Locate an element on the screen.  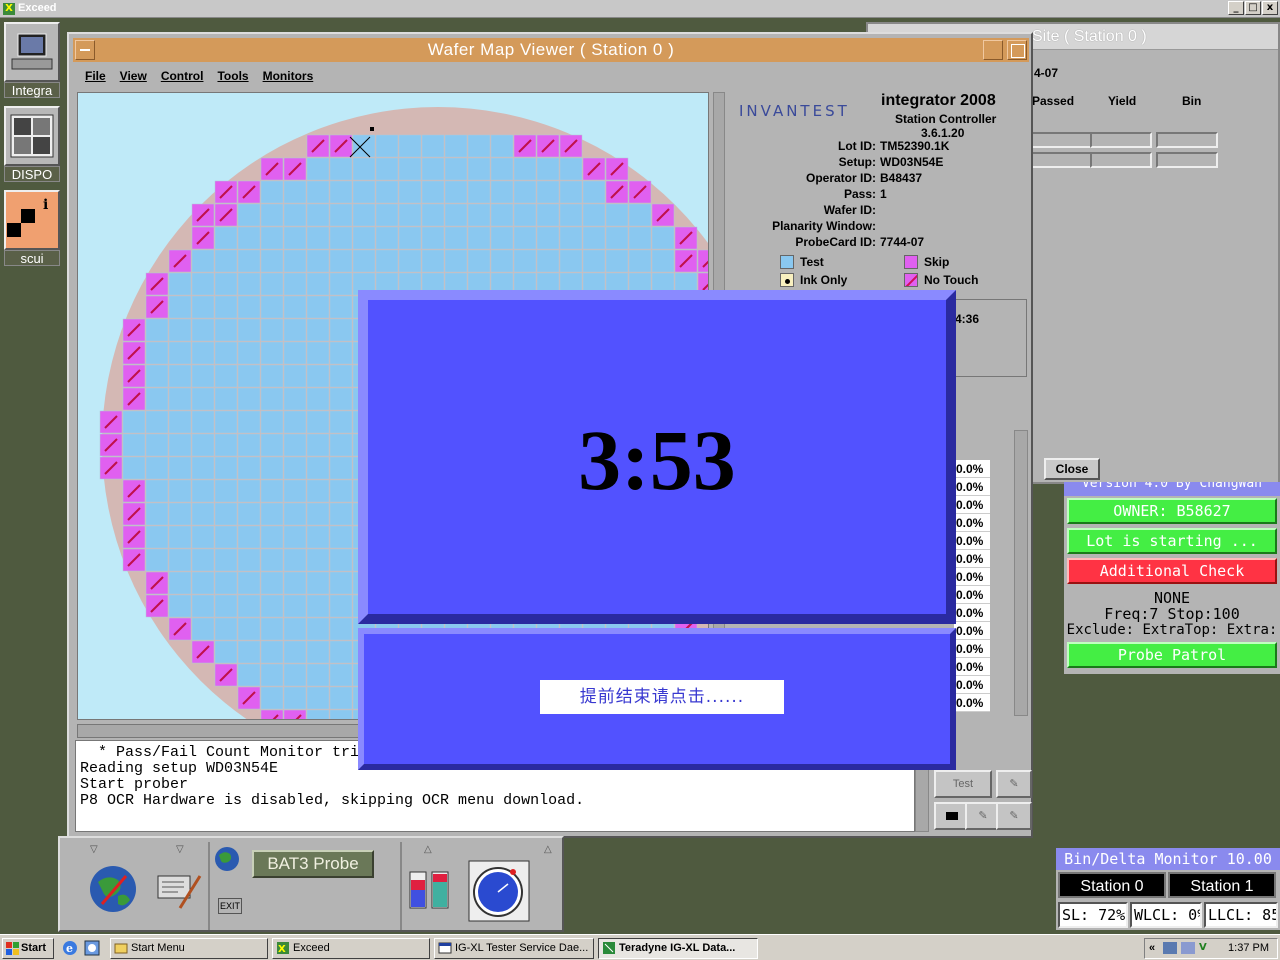
globe-icon is located at coordinates (113, 891).